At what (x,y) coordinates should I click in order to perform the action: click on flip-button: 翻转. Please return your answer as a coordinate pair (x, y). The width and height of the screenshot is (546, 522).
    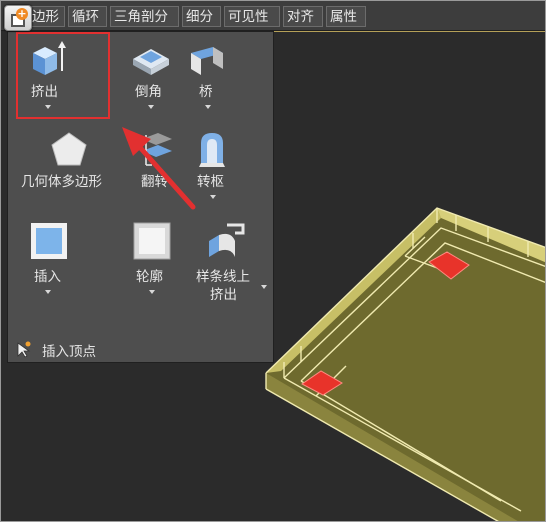
    Looking at the image, I should click on (157, 162).